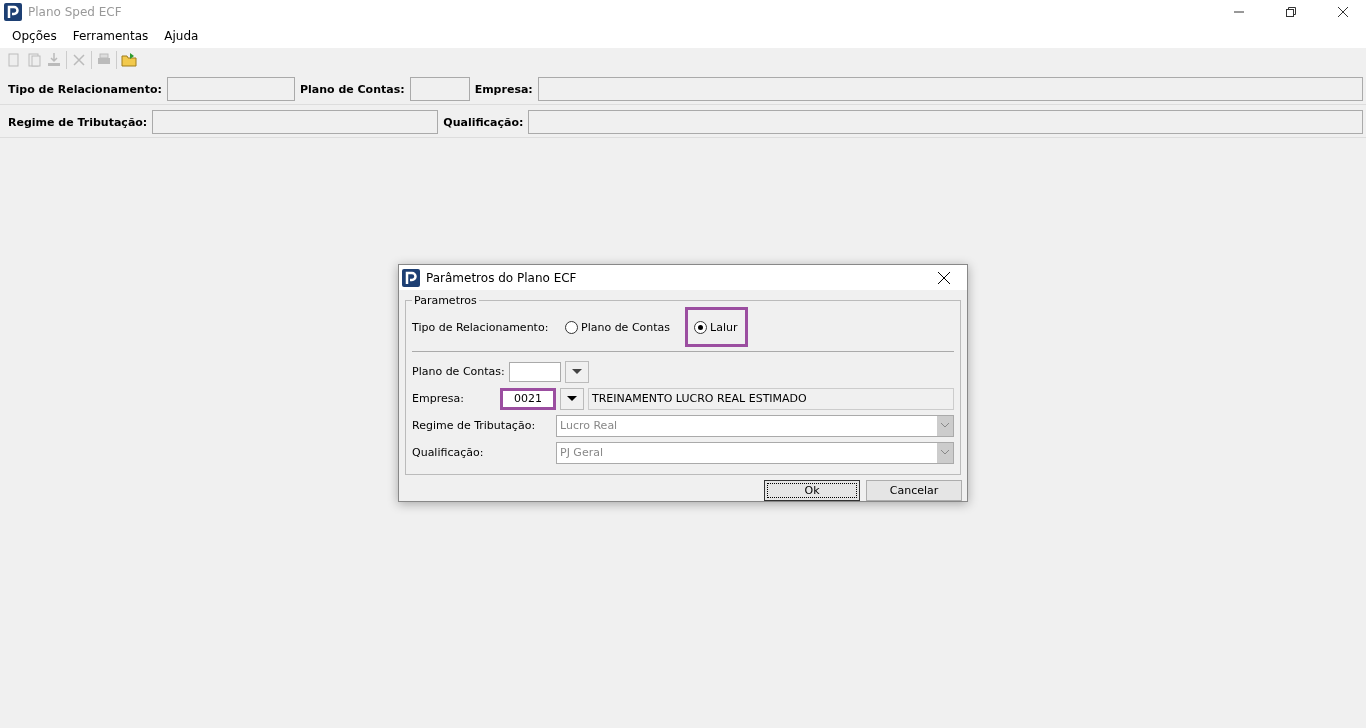 This screenshot has height=728, width=1366. Describe the element at coordinates (1291, 12) in the screenshot. I see `restore-icon` at that location.